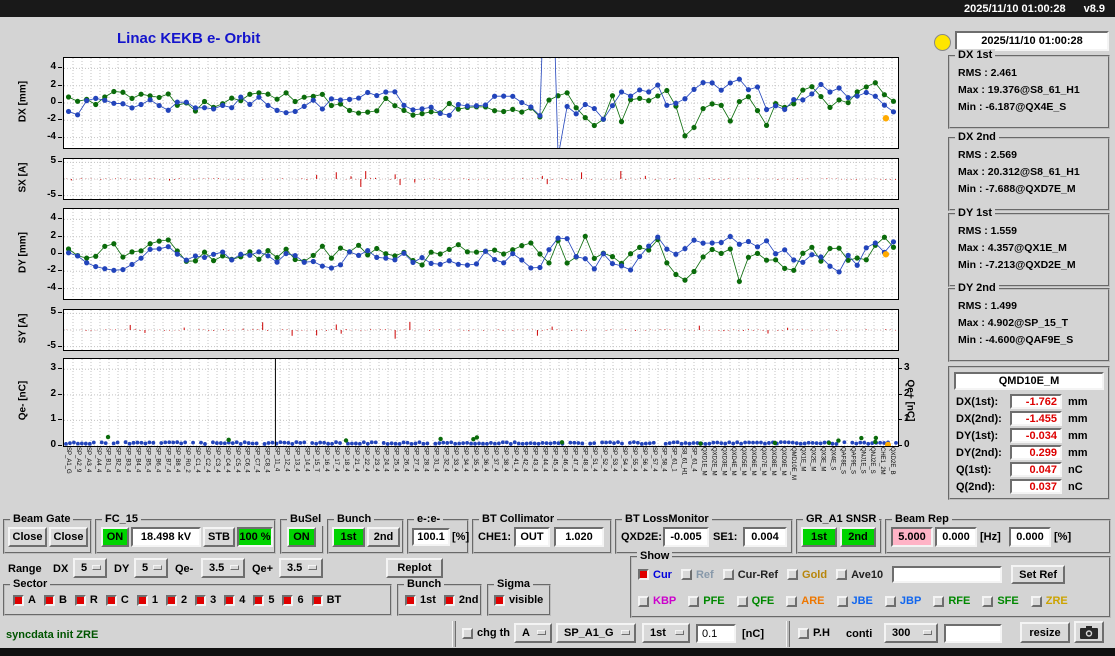  What do you see at coordinates (68, 537) in the screenshot?
I see `beam-gate-close2-button: Close` at bounding box center [68, 537].